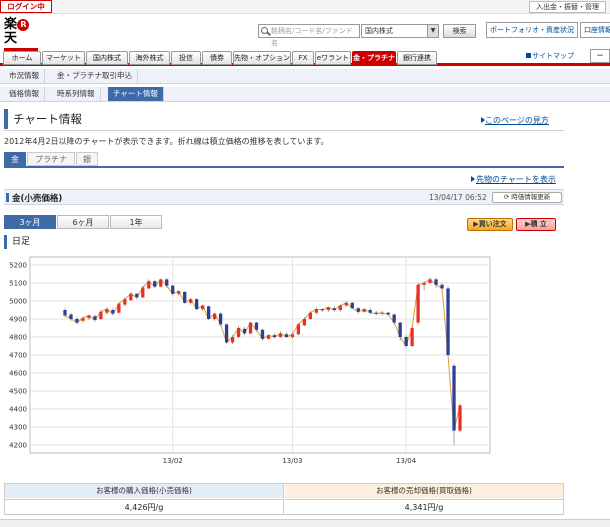  What do you see at coordinates (10, 24) in the screenshot?
I see `logo-text-1: 楽` at bounding box center [10, 24].